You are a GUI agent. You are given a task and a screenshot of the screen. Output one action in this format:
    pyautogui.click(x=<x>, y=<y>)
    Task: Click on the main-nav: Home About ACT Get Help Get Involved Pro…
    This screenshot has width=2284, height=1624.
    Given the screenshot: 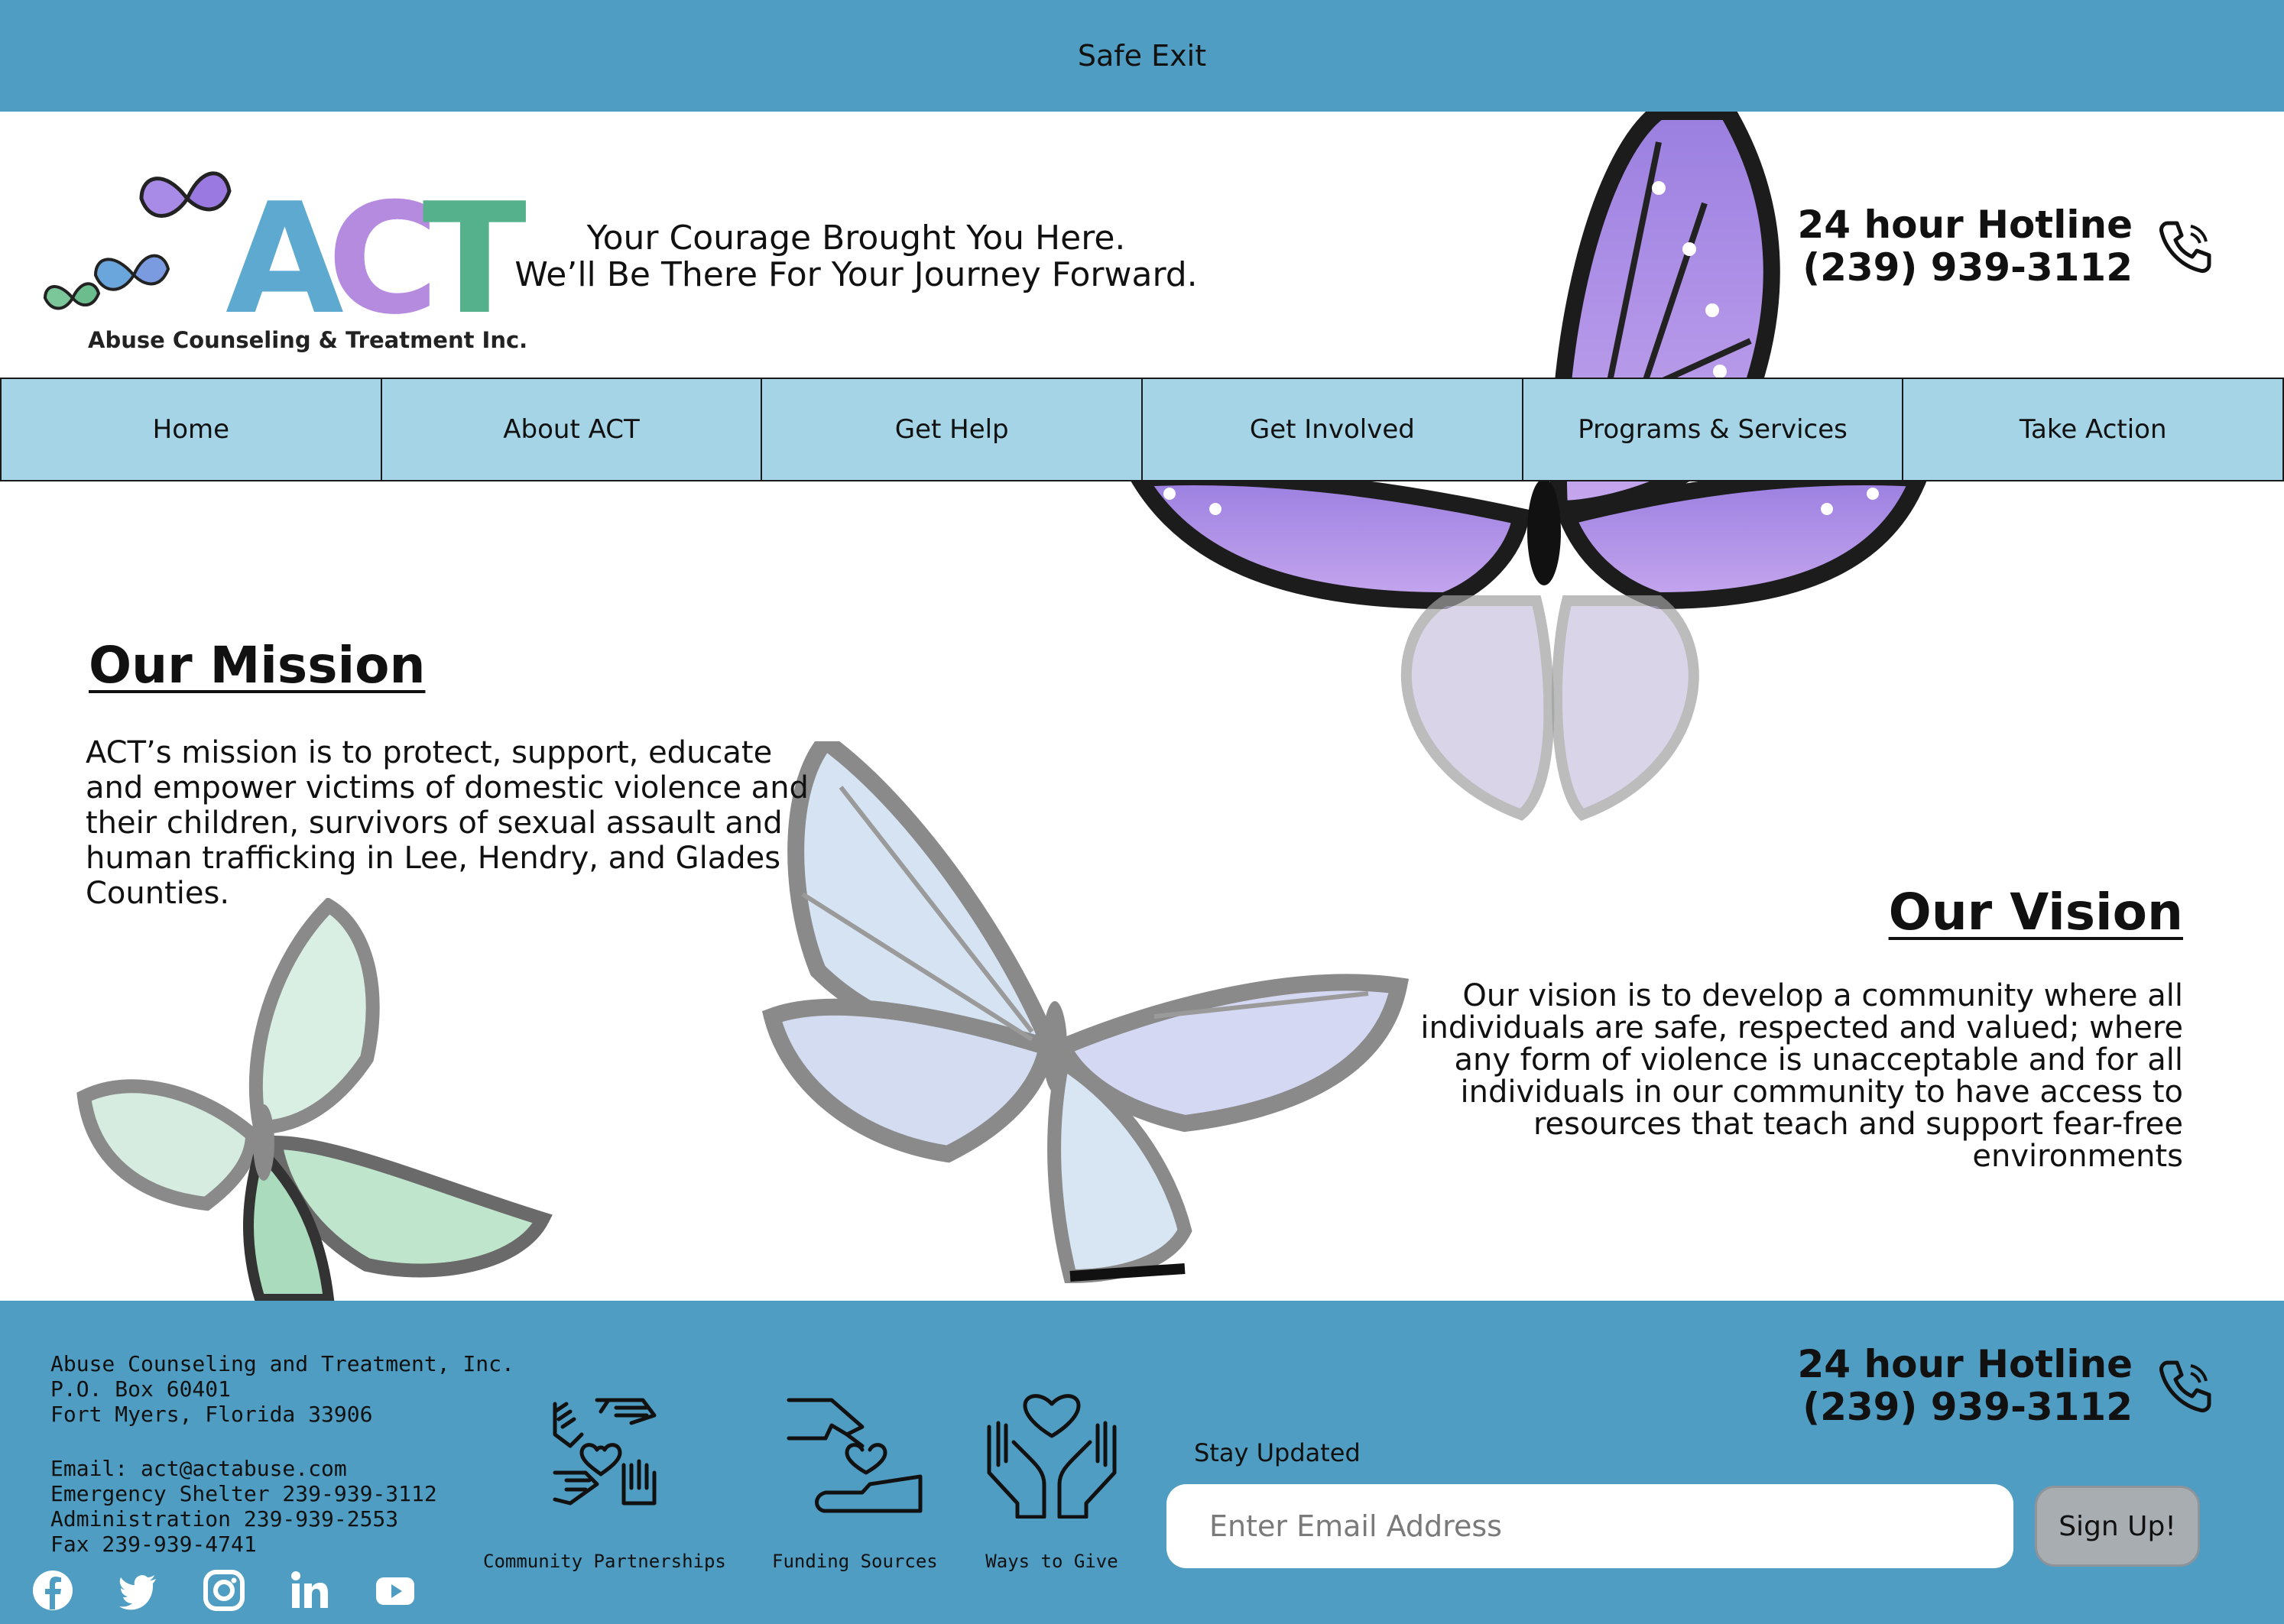 What is the action you would take?
    pyautogui.click(x=1142, y=429)
    